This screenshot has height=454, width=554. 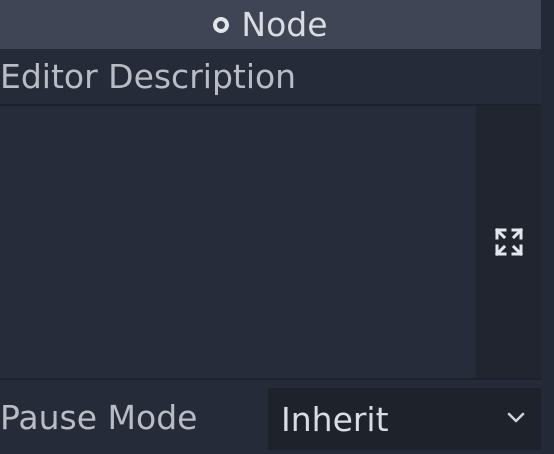 What do you see at coordinates (547, 227) in the screenshot?
I see `scroll-gutter` at bounding box center [547, 227].